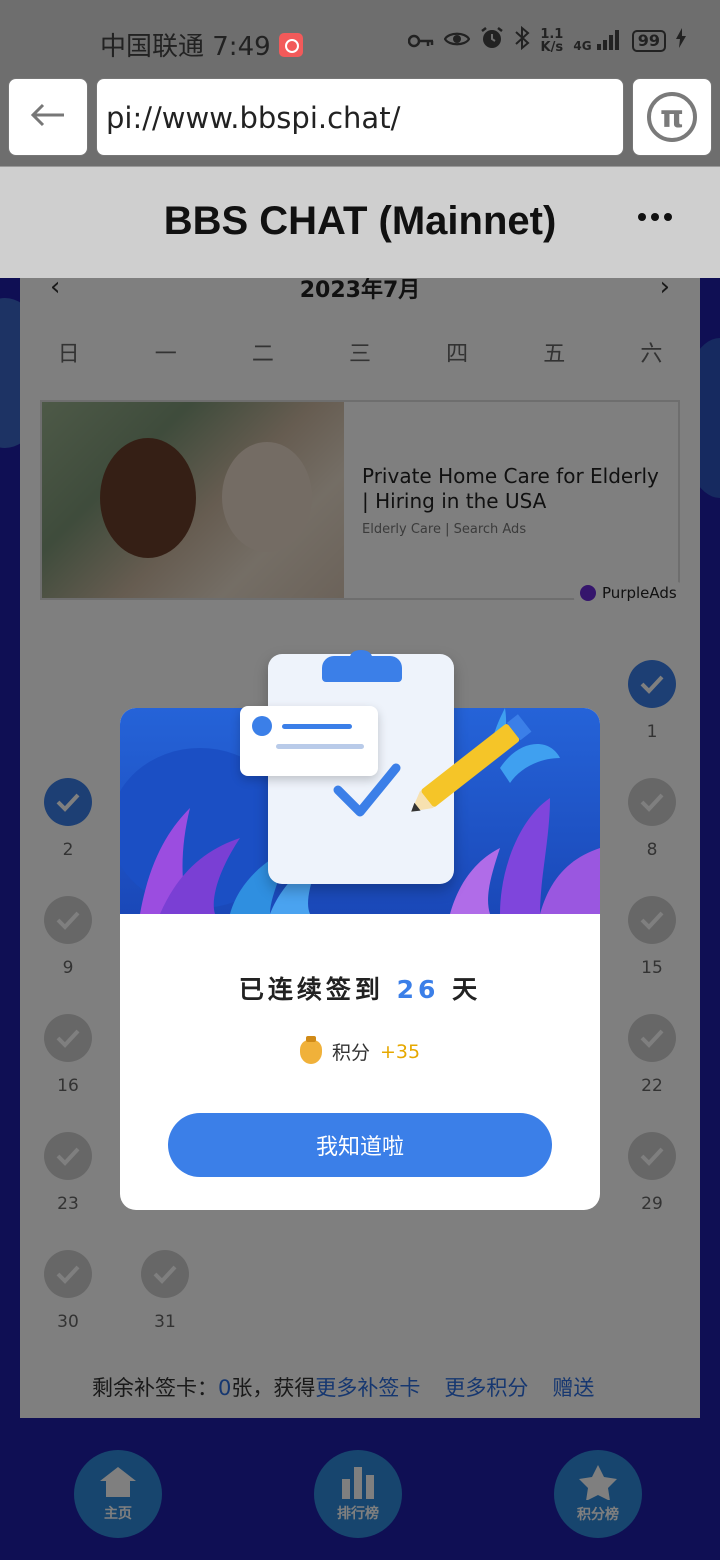 The height and width of the screenshot is (1560, 720). Describe the element at coordinates (185, 47) in the screenshot. I see `carrier-time: 中国联通 7:49` at that location.